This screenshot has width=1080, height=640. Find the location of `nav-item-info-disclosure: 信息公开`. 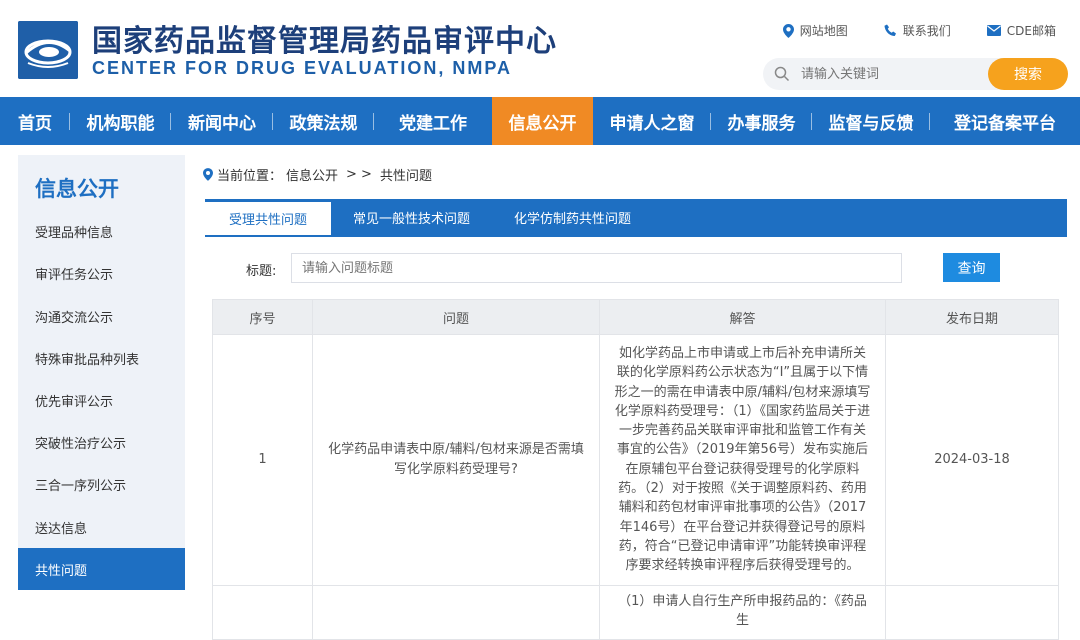

nav-item-info-disclosure: 信息公开 is located at coordinates (542, 121).